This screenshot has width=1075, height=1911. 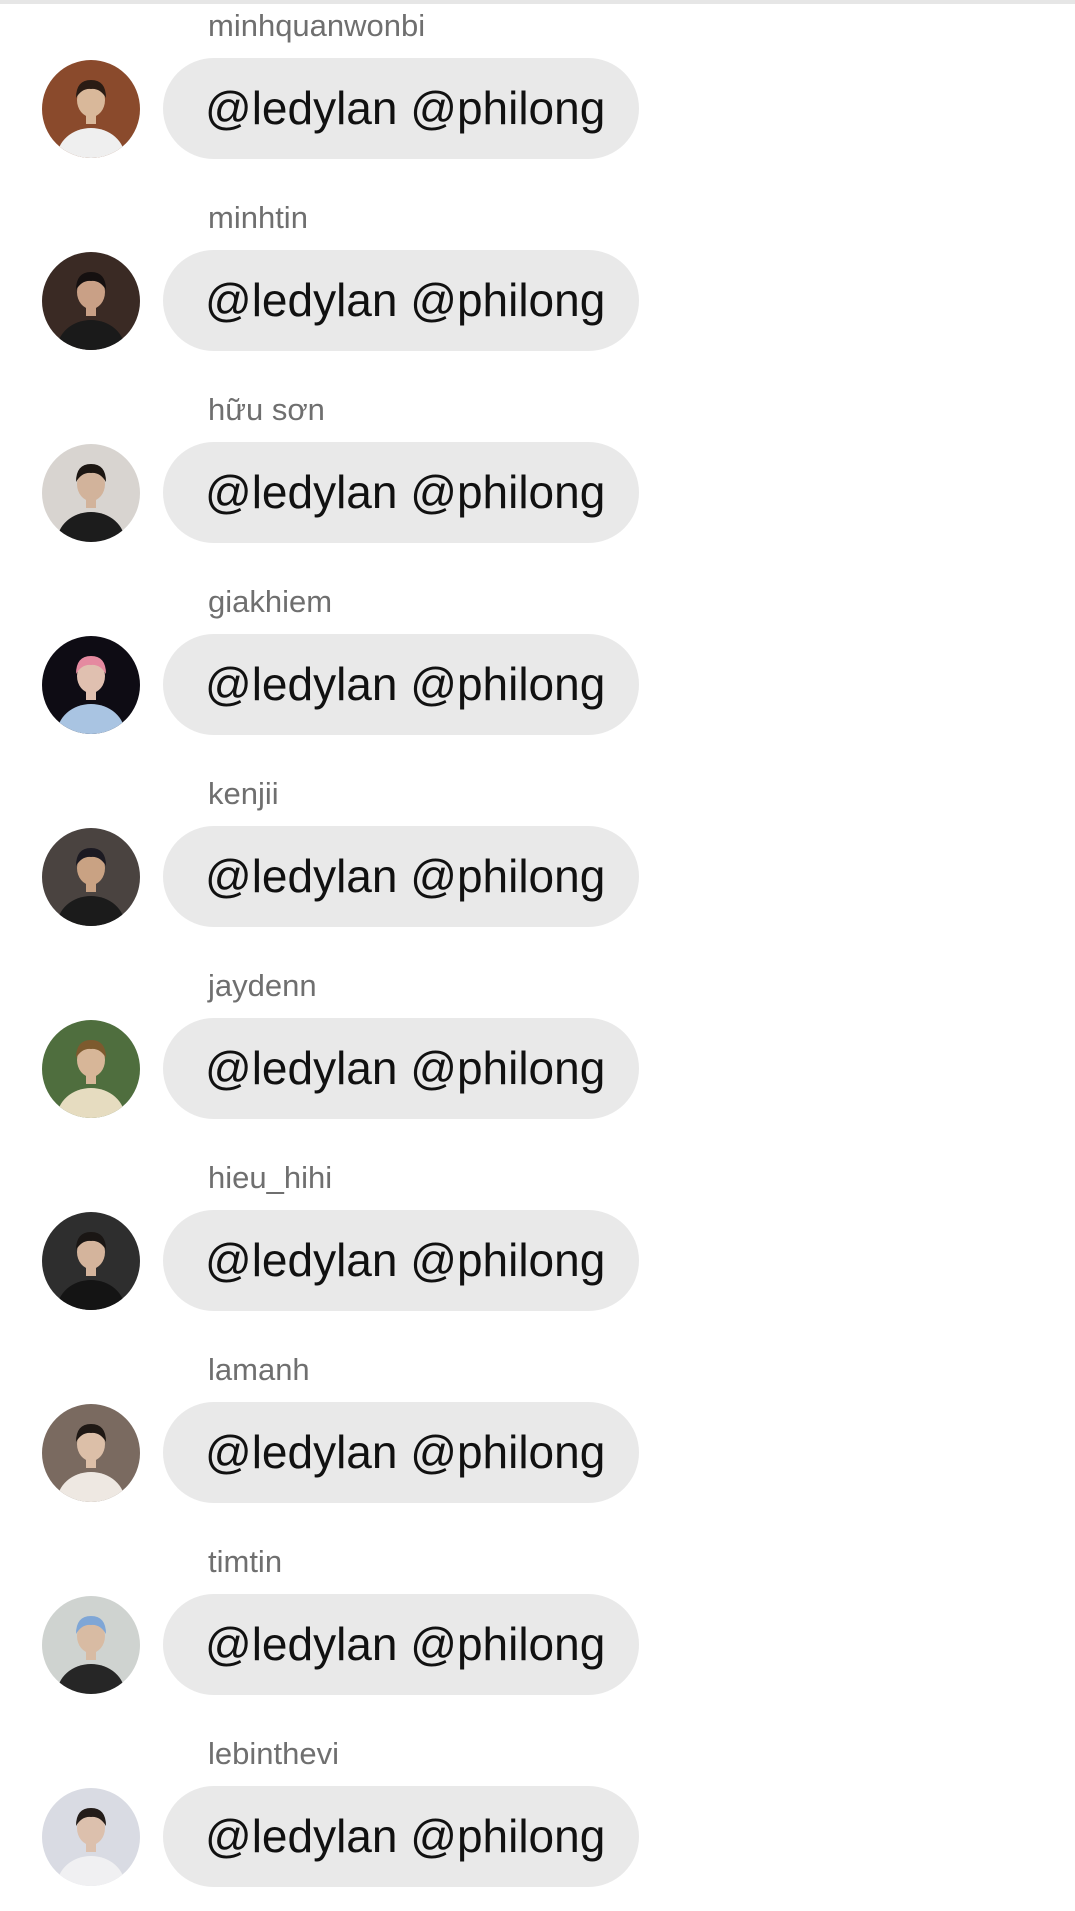 I want to click on sender-name: minhtin, so click(x=258, y=217).